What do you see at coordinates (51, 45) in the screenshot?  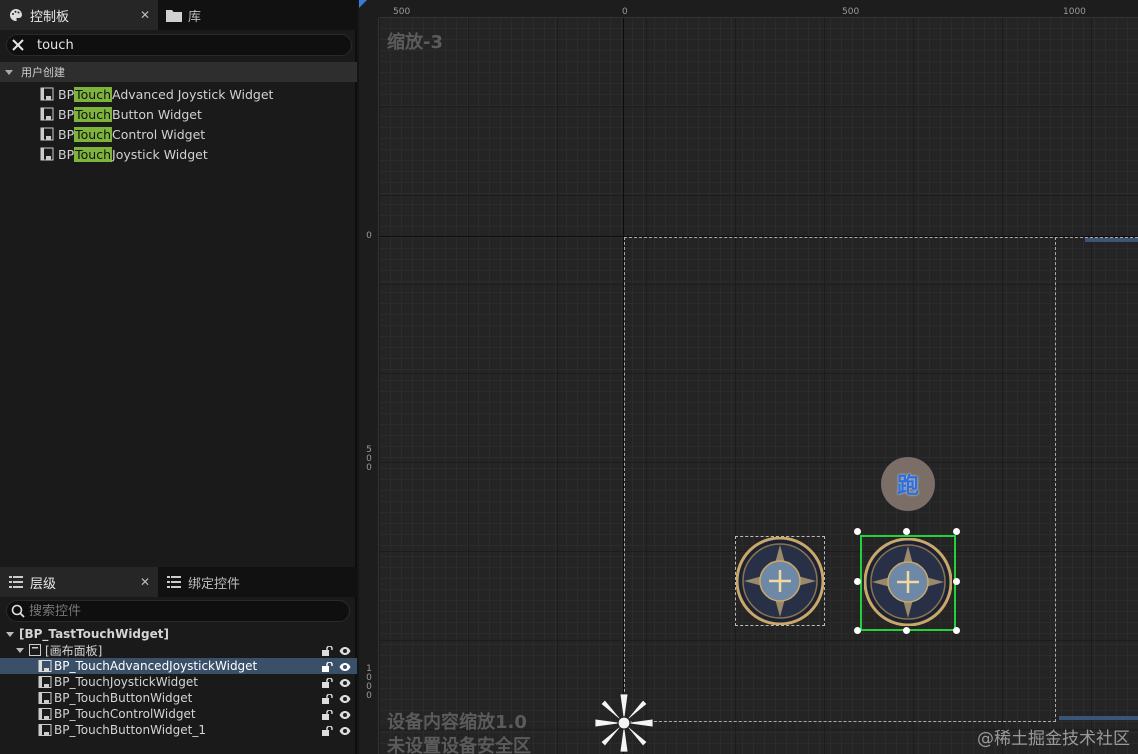 I see `search-input: touch` at bounding box center [51, 45].